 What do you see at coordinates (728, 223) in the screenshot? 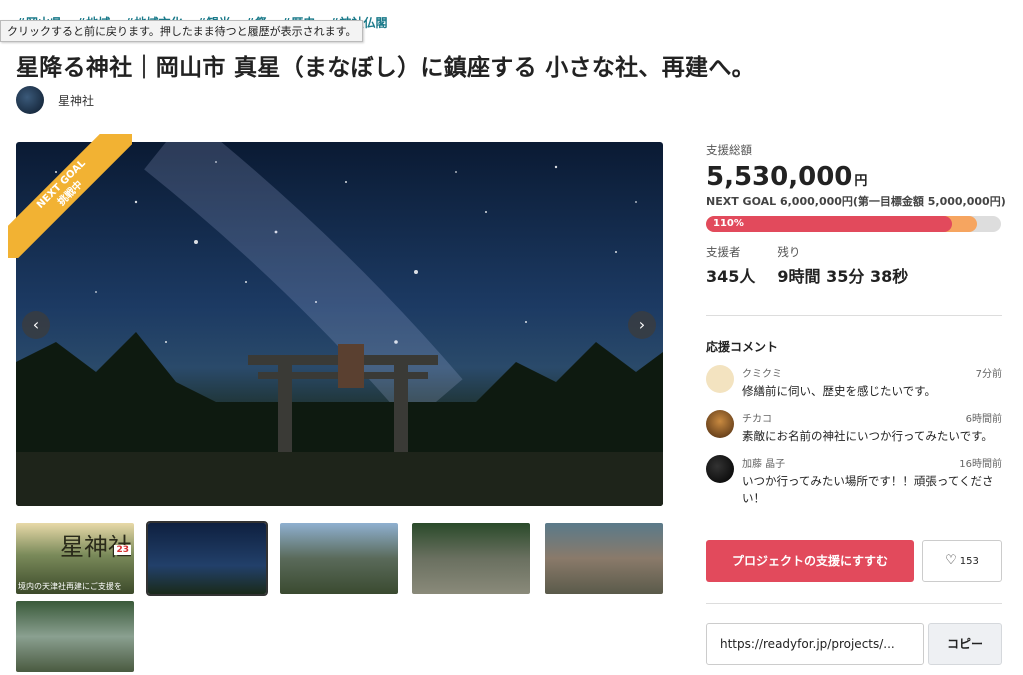
I see `progress-percent: 110%` at bounding box center [728, 223].